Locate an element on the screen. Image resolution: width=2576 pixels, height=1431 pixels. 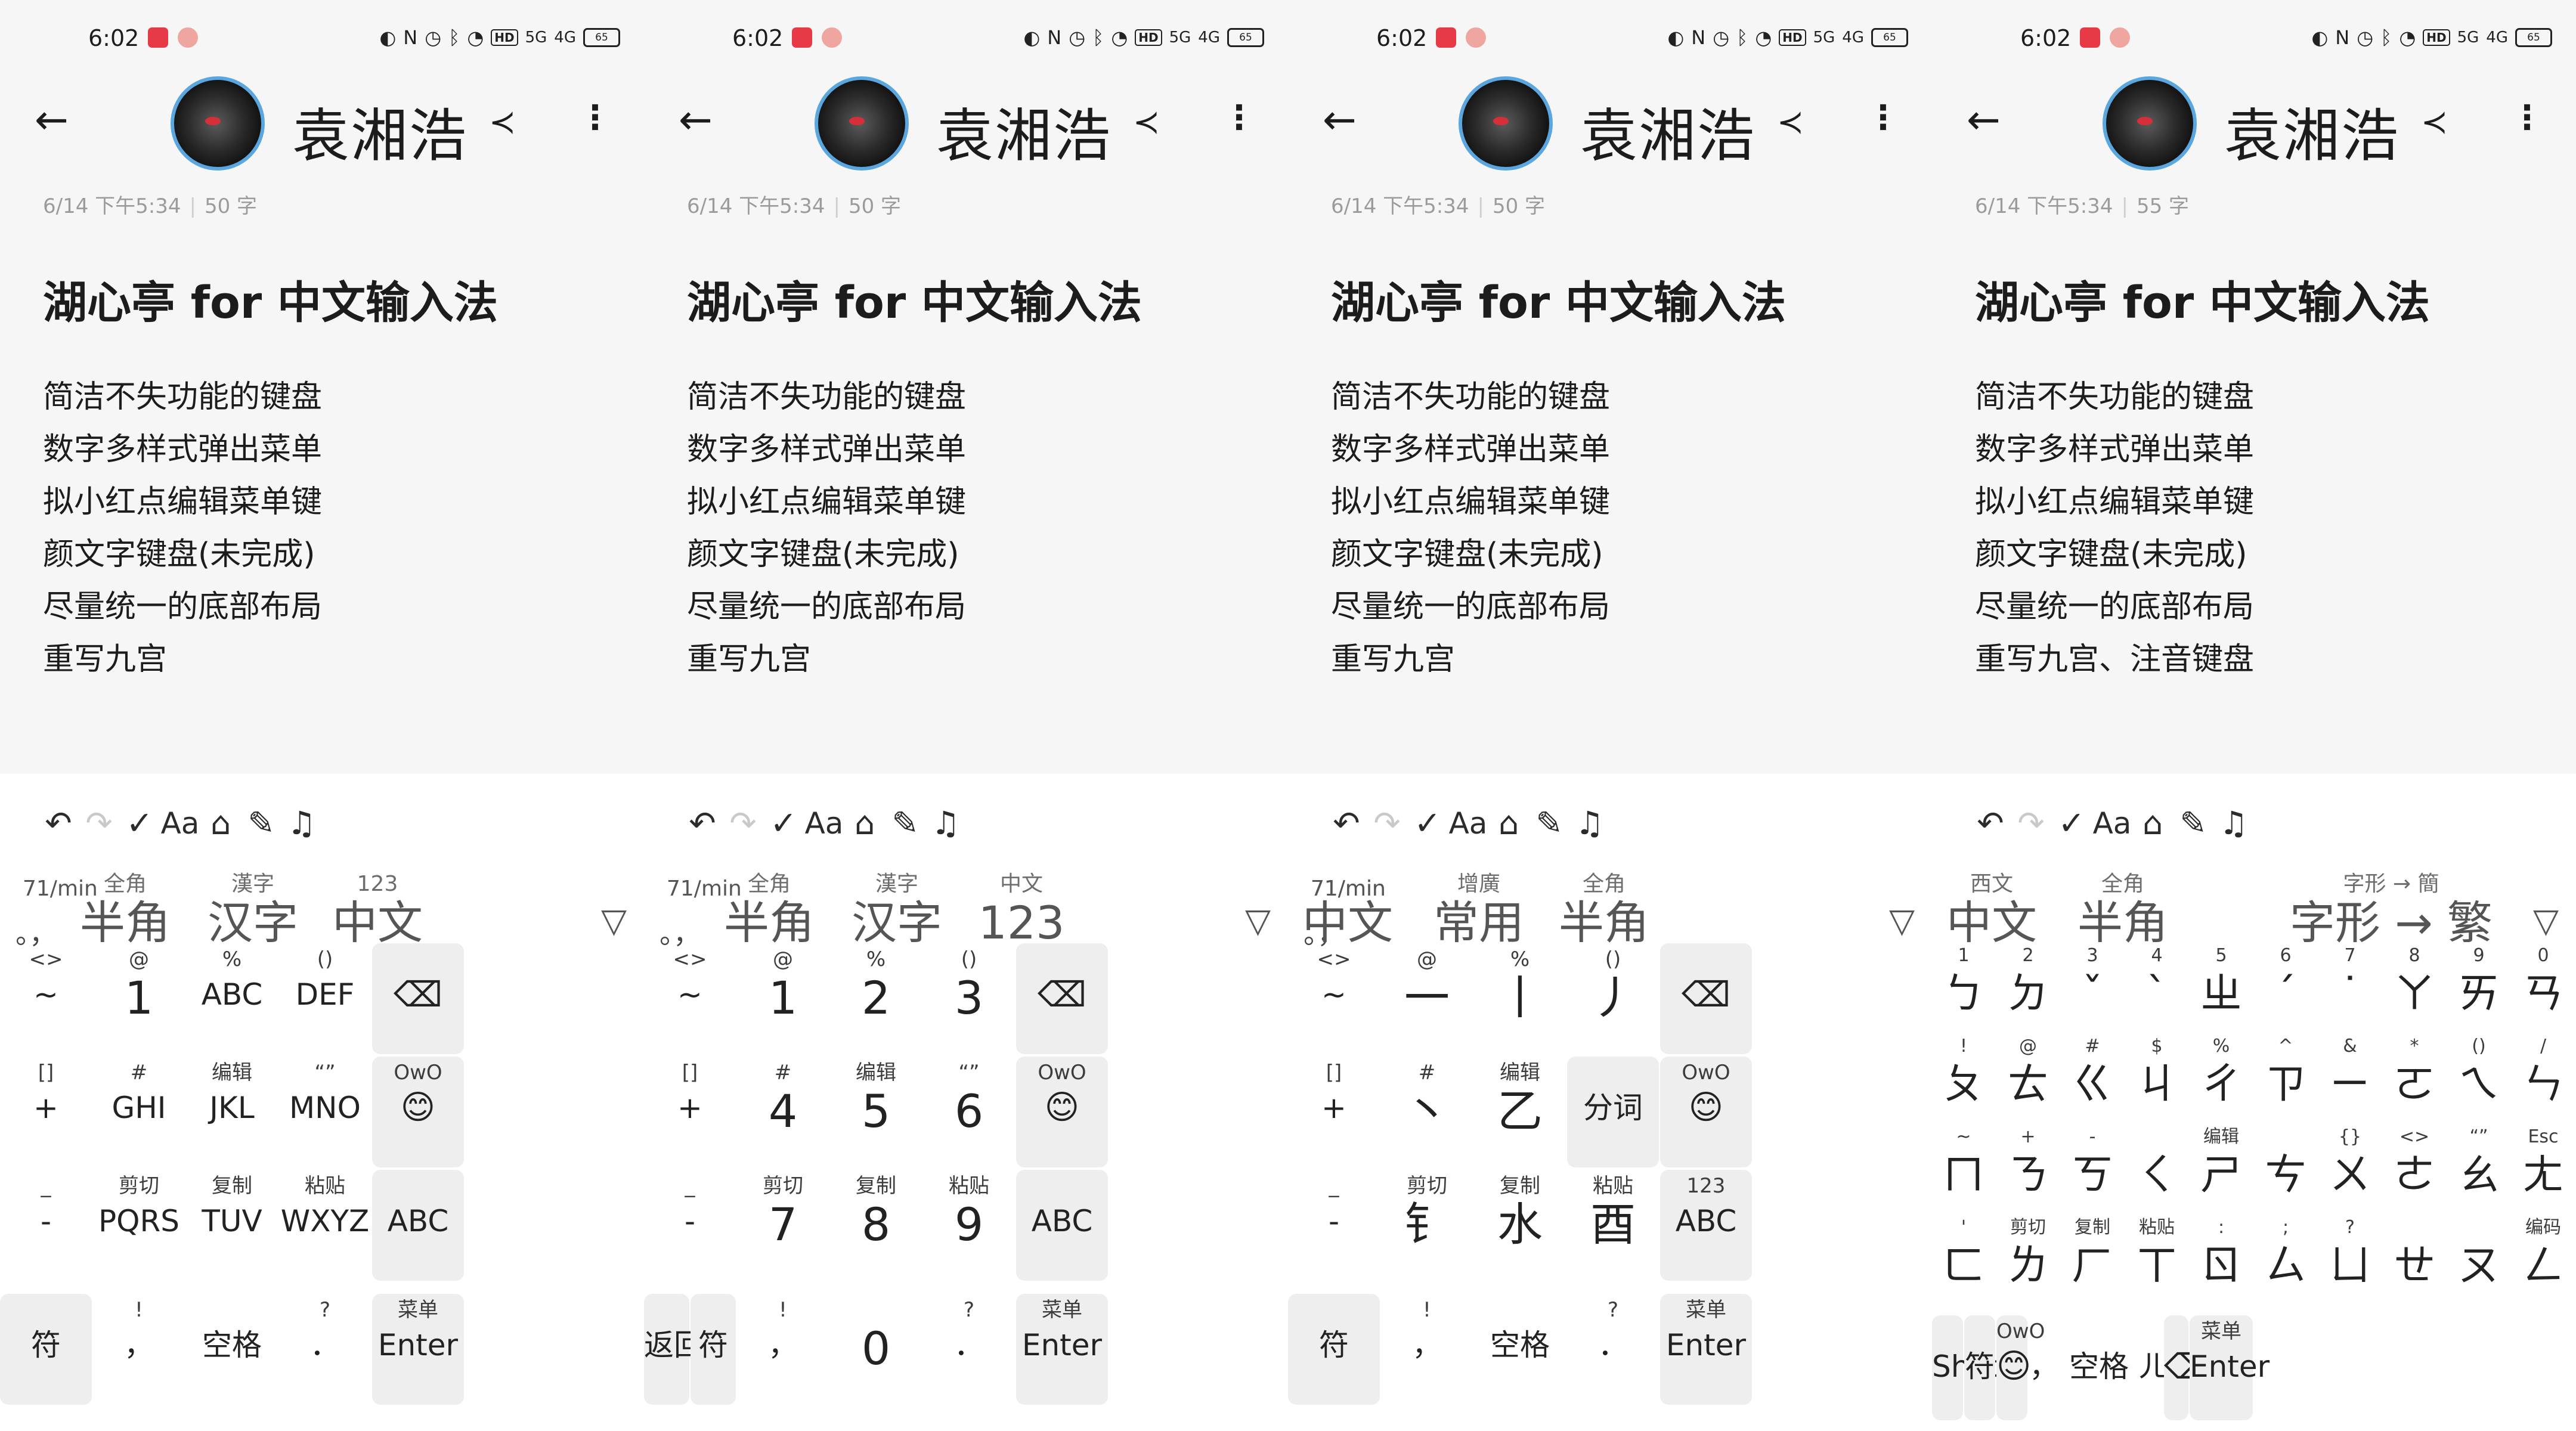
keyboard-key: -ㄎ is located at coordinates (2093, 1169).